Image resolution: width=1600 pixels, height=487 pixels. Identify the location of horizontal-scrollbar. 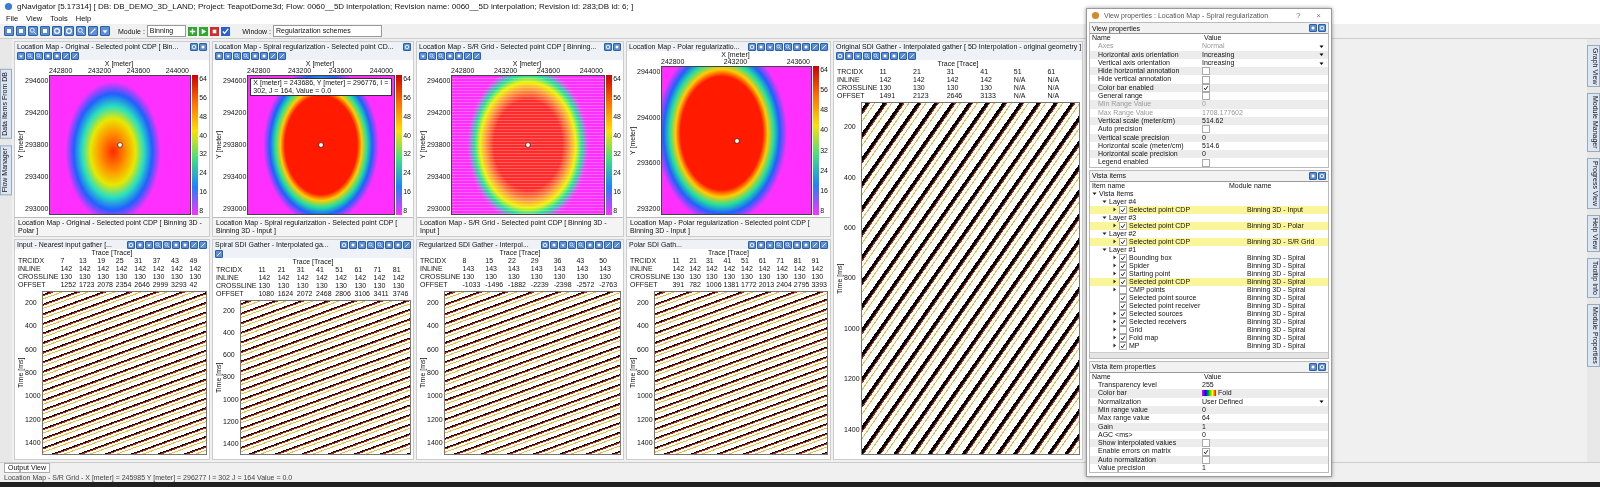
(1209, 354).